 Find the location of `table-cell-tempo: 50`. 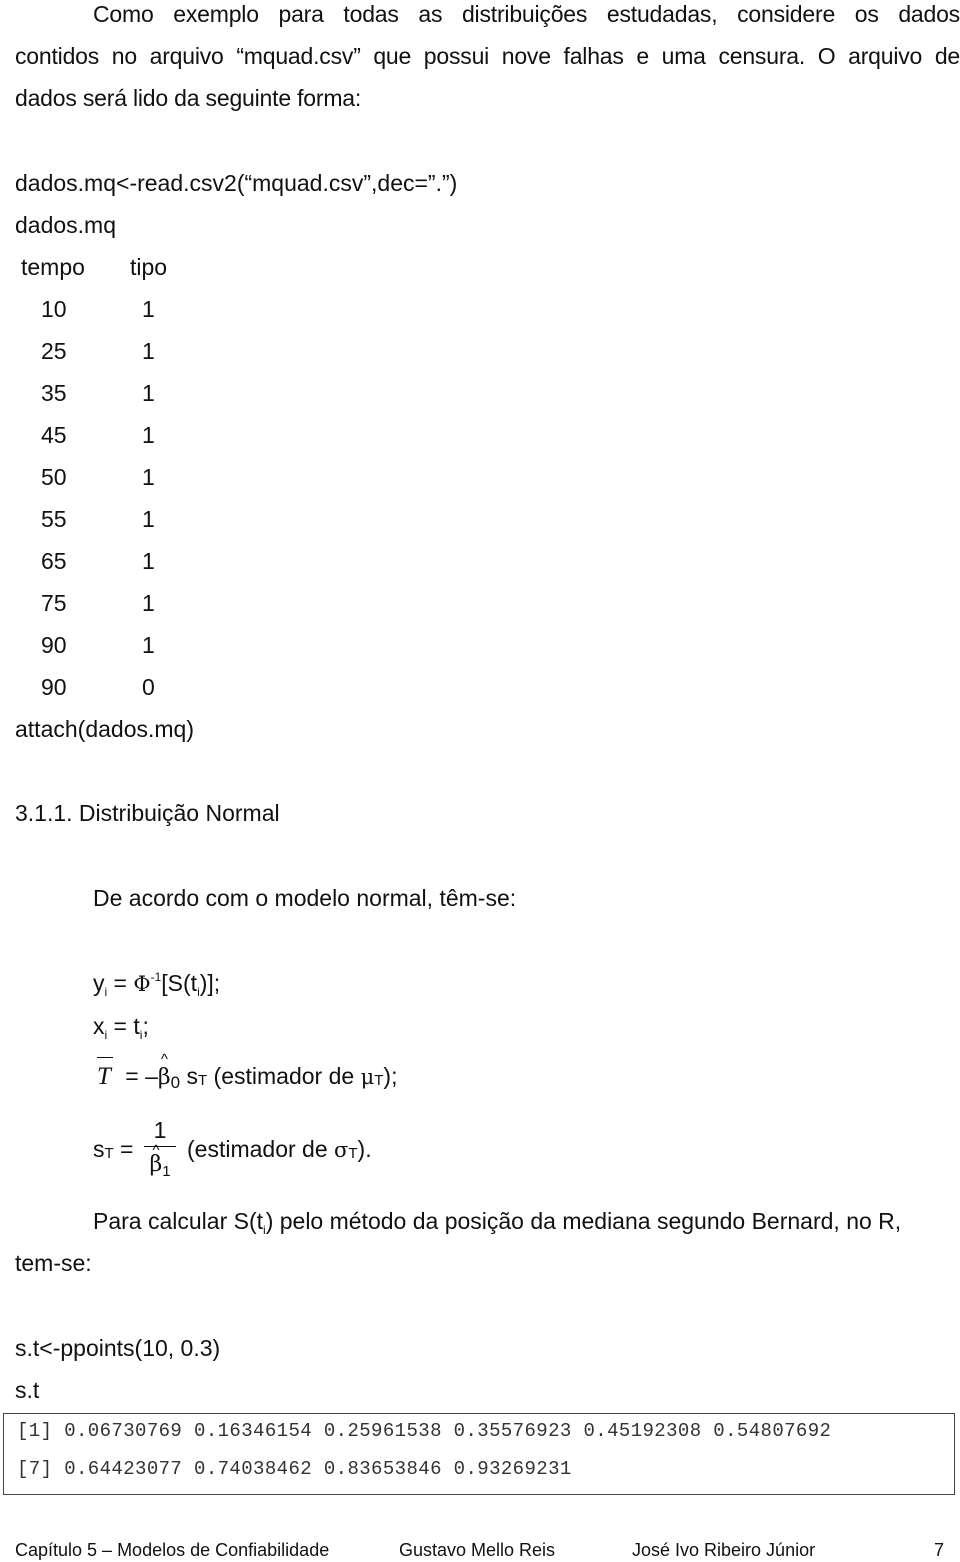

table-cell-tempo: 50 is located at coordinates (54, 477).